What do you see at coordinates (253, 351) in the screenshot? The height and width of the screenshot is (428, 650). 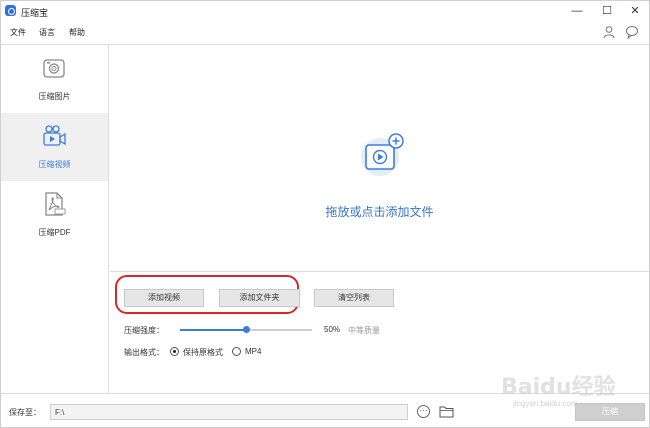 I see `radio-mp4-label: MP4` at bounding box center [253, 351].